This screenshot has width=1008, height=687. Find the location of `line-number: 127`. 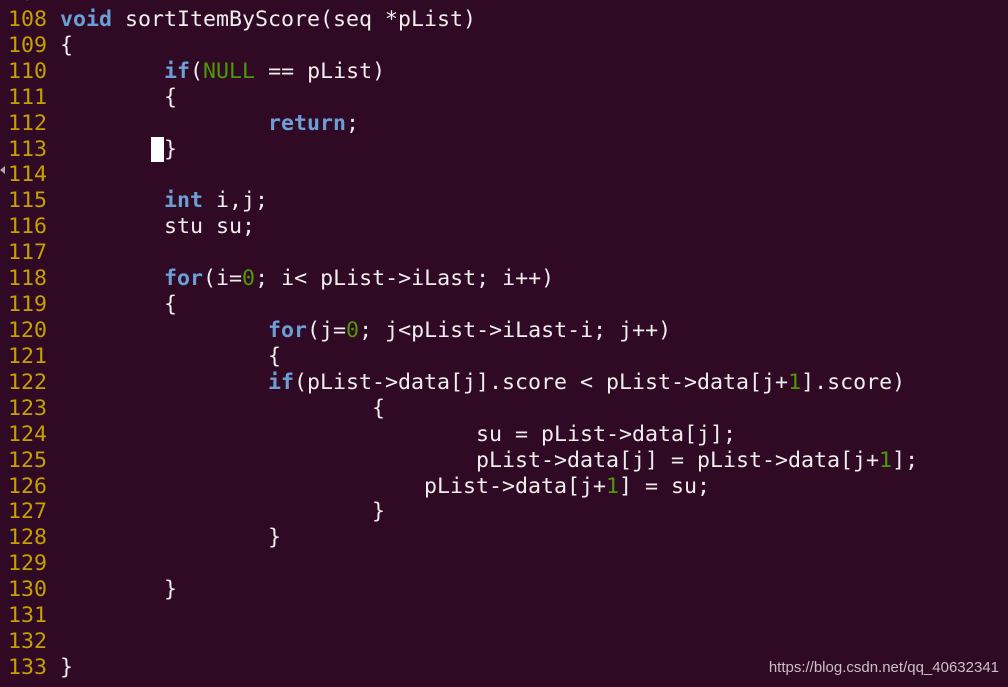

line-number: 127 is located at coordinates (28, 512).